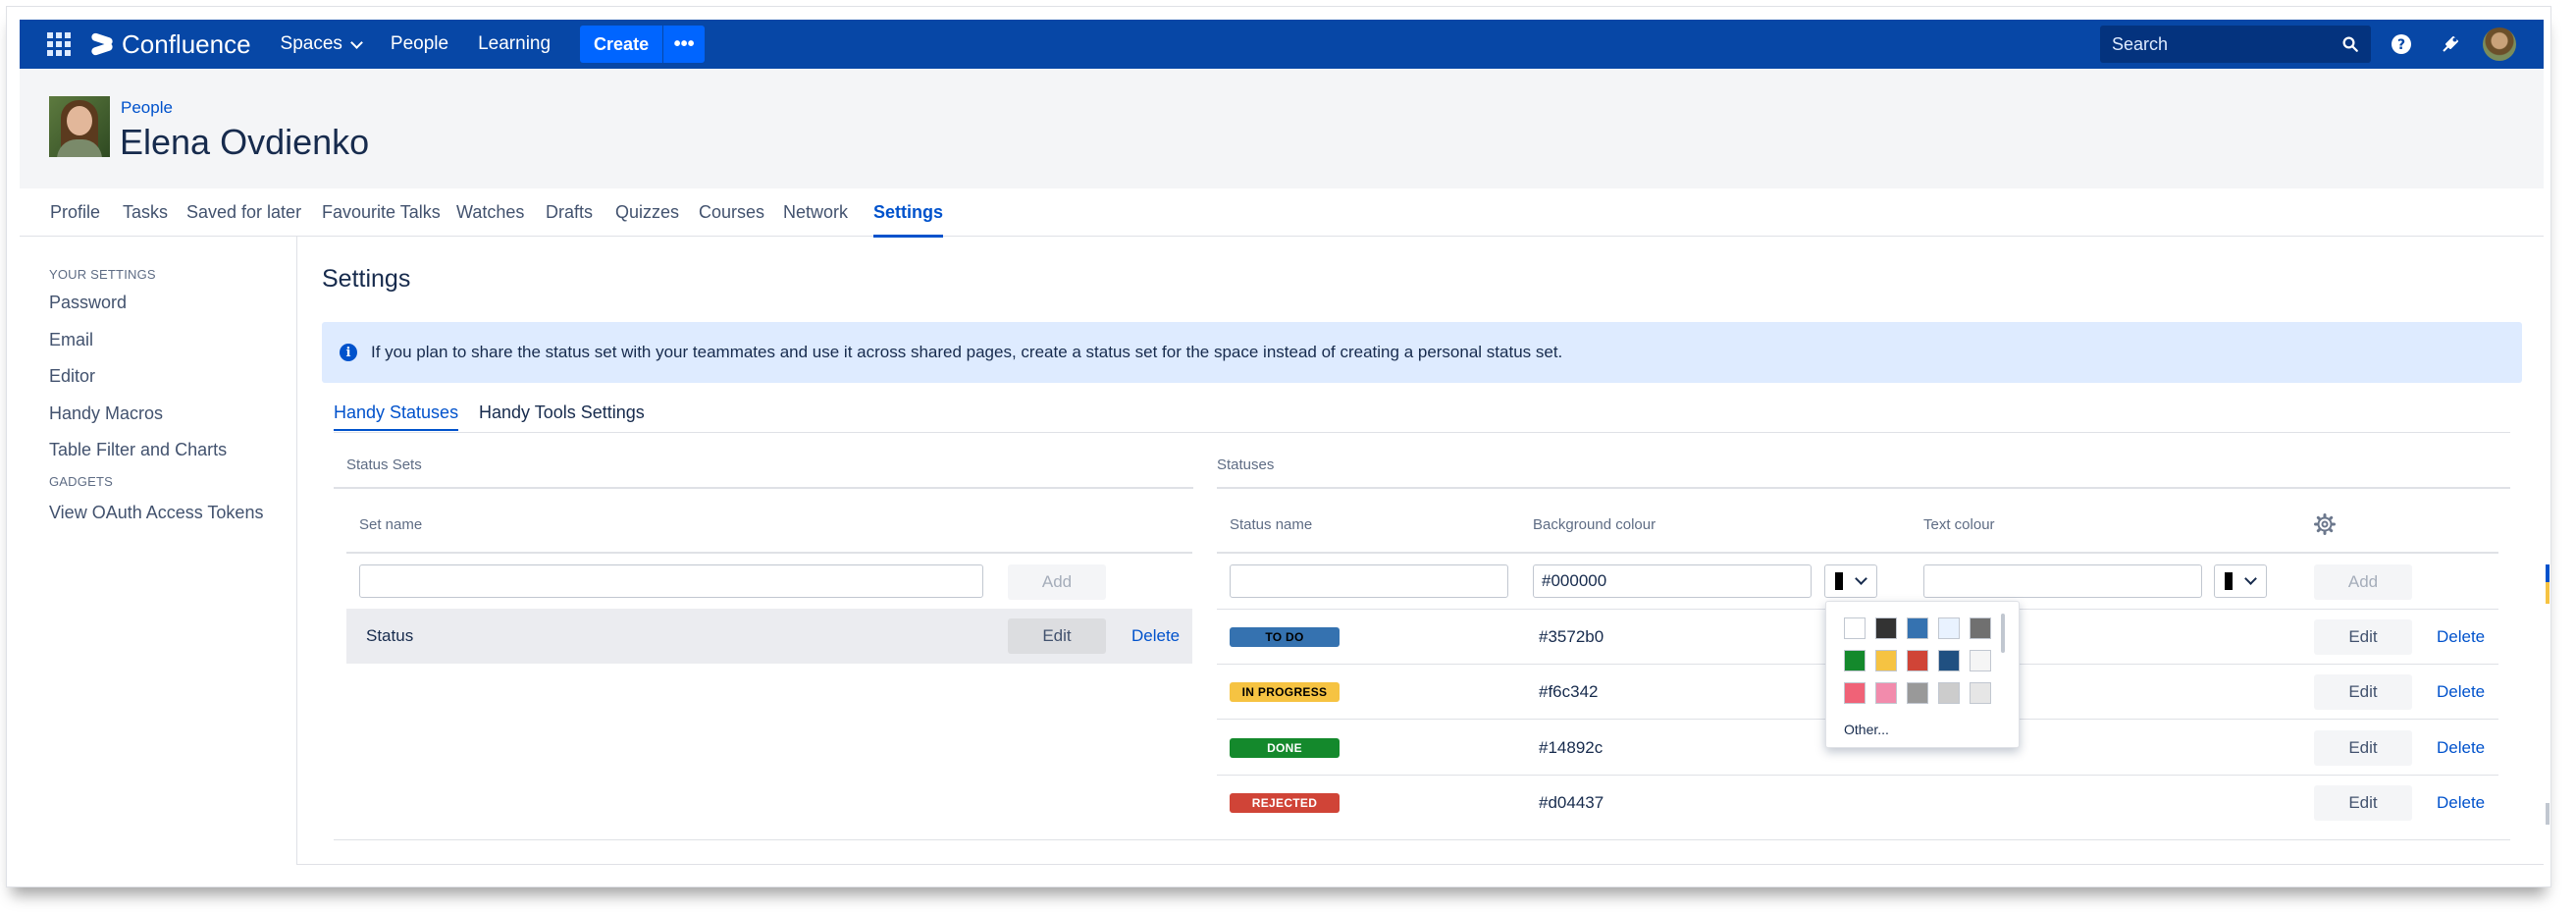  Describe the element at coordinates (1672, 581) in the screenshot. I see `new-bg-colour-input` at that location.